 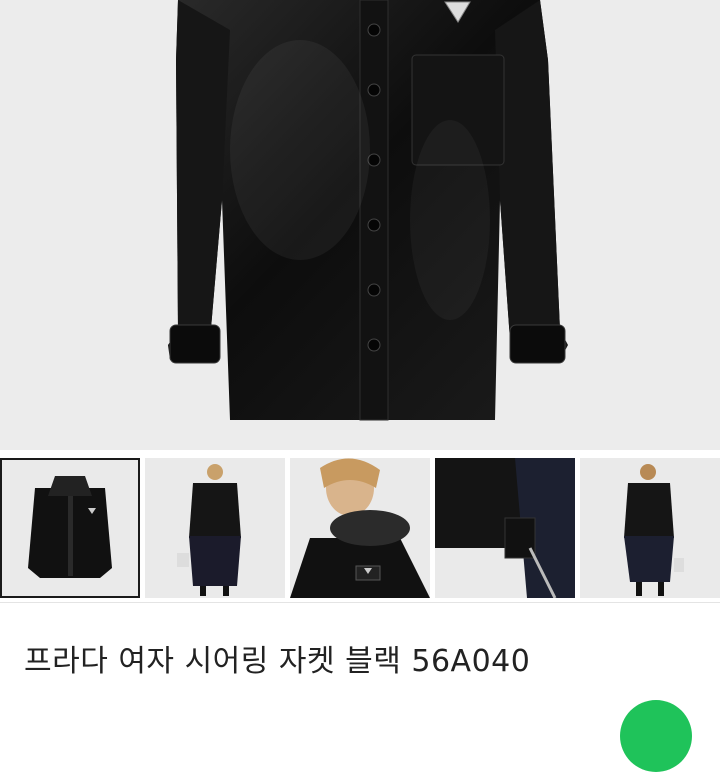 What do you see at coordinates (277, 661) in the screenshot?
I see `product-title: 프라다 여자 시어링 자켓 블랙 56A040` at bounding box center [277, 661].